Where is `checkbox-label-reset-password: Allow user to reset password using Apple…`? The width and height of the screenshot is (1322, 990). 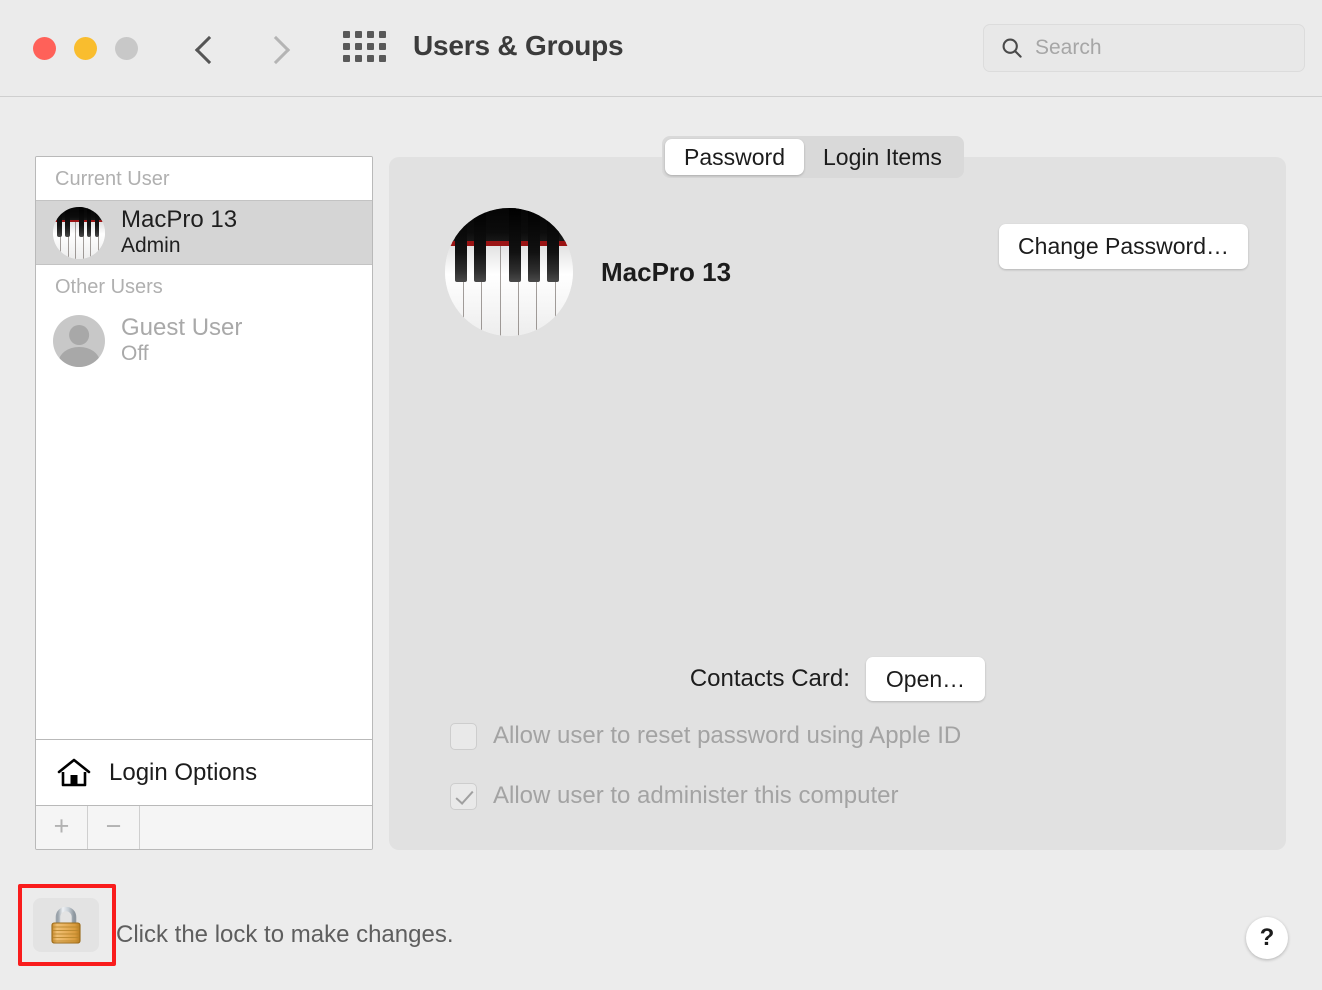 checkbox-label-reset-password: Allow user to reset password using Apple… is located at coordinates (727, 735).